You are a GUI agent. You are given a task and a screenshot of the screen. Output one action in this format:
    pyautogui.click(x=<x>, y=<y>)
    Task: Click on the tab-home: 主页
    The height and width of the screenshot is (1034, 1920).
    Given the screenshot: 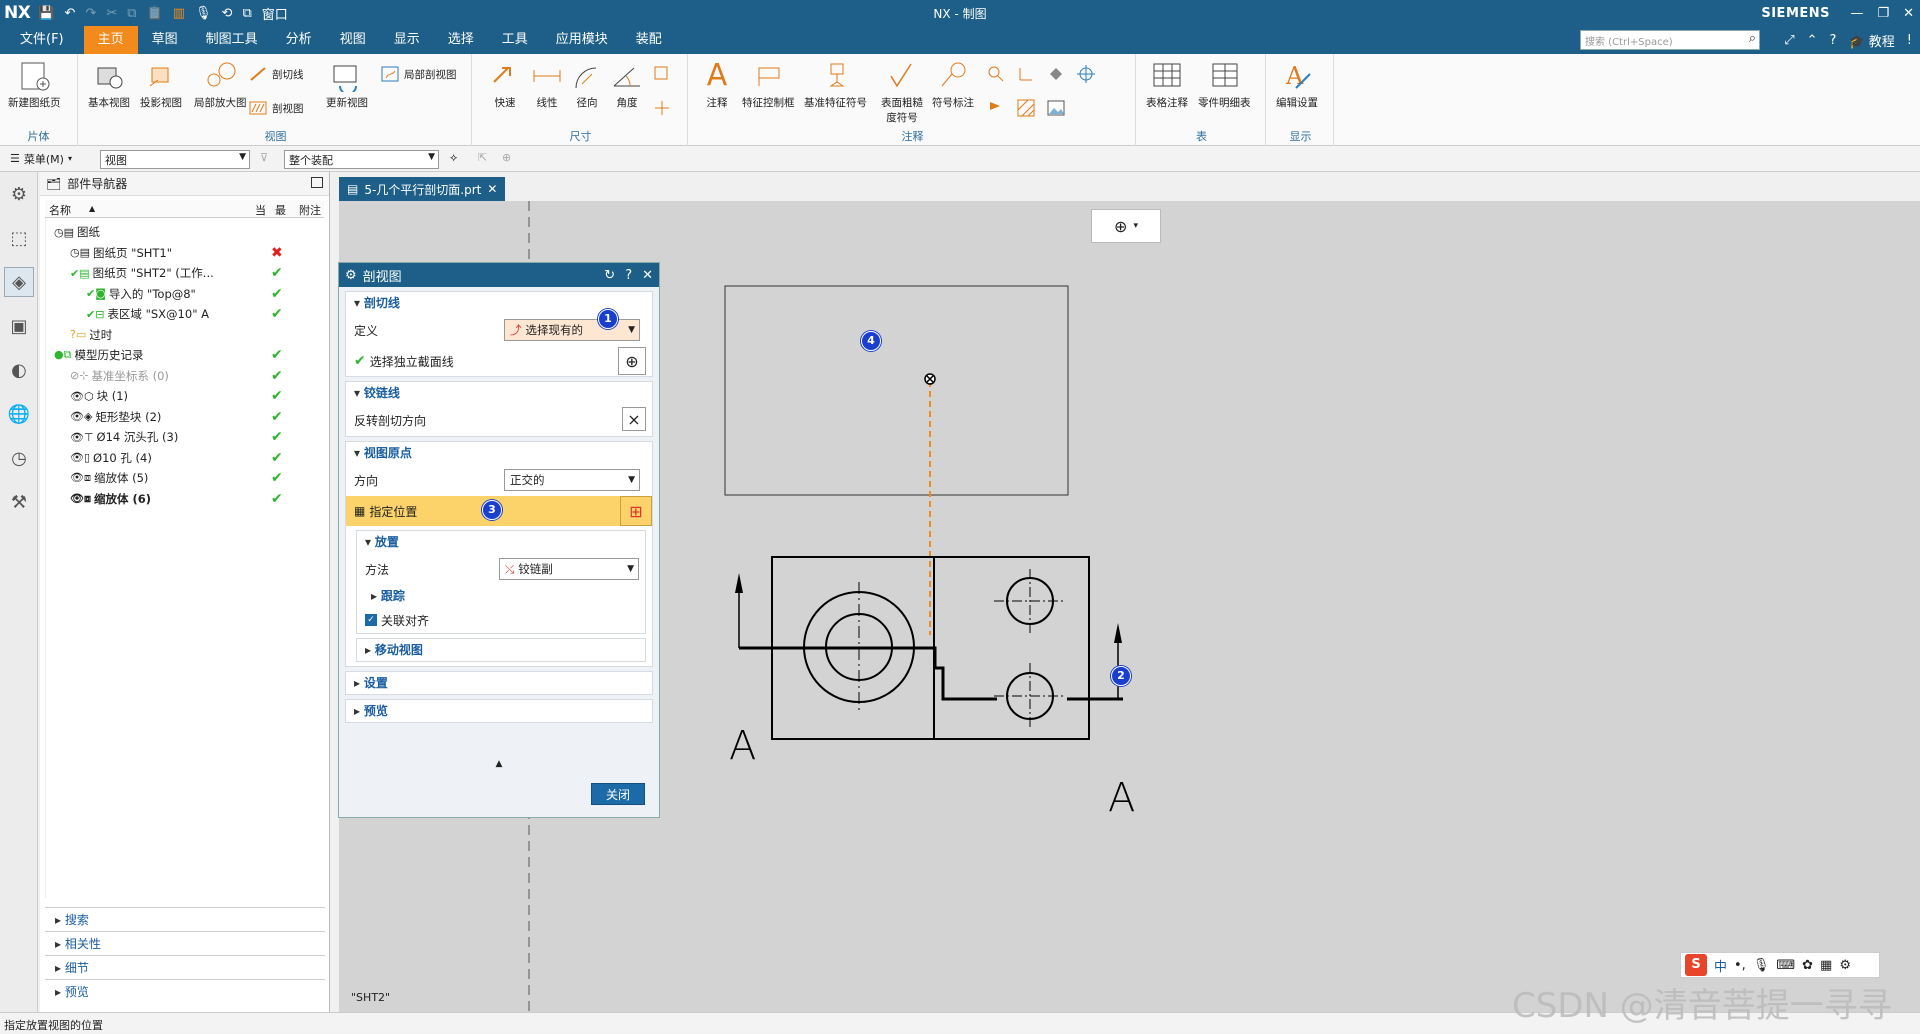 What is the action you would take?
    pyautogui.click(x=110, y=40)
    